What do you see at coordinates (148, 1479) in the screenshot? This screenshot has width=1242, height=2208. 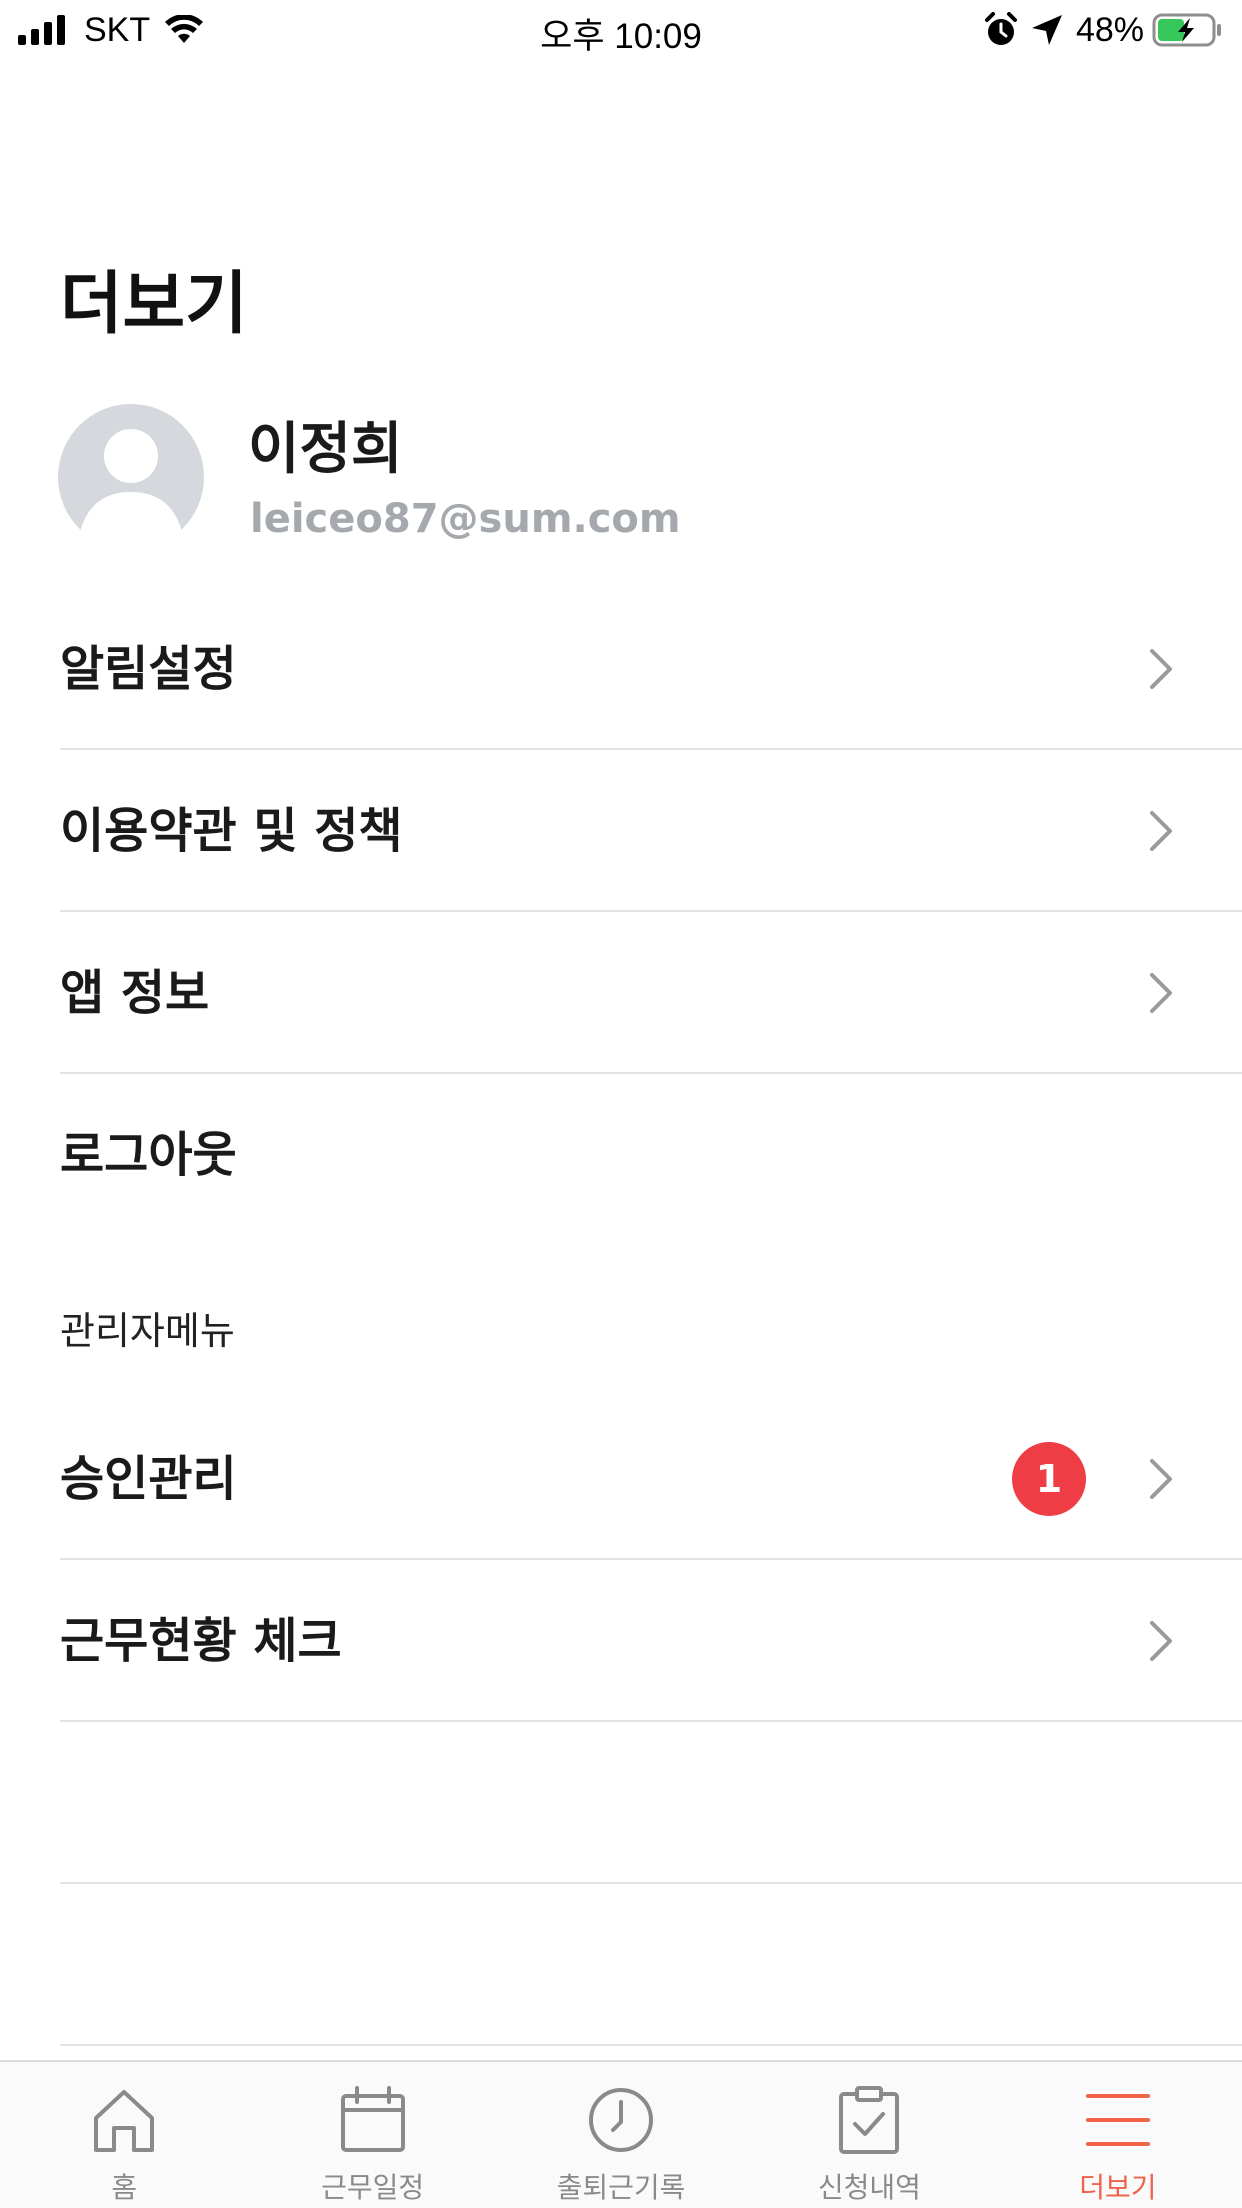 I see `menu-item-label: 승인관리` at bounding box center [148, 1479].